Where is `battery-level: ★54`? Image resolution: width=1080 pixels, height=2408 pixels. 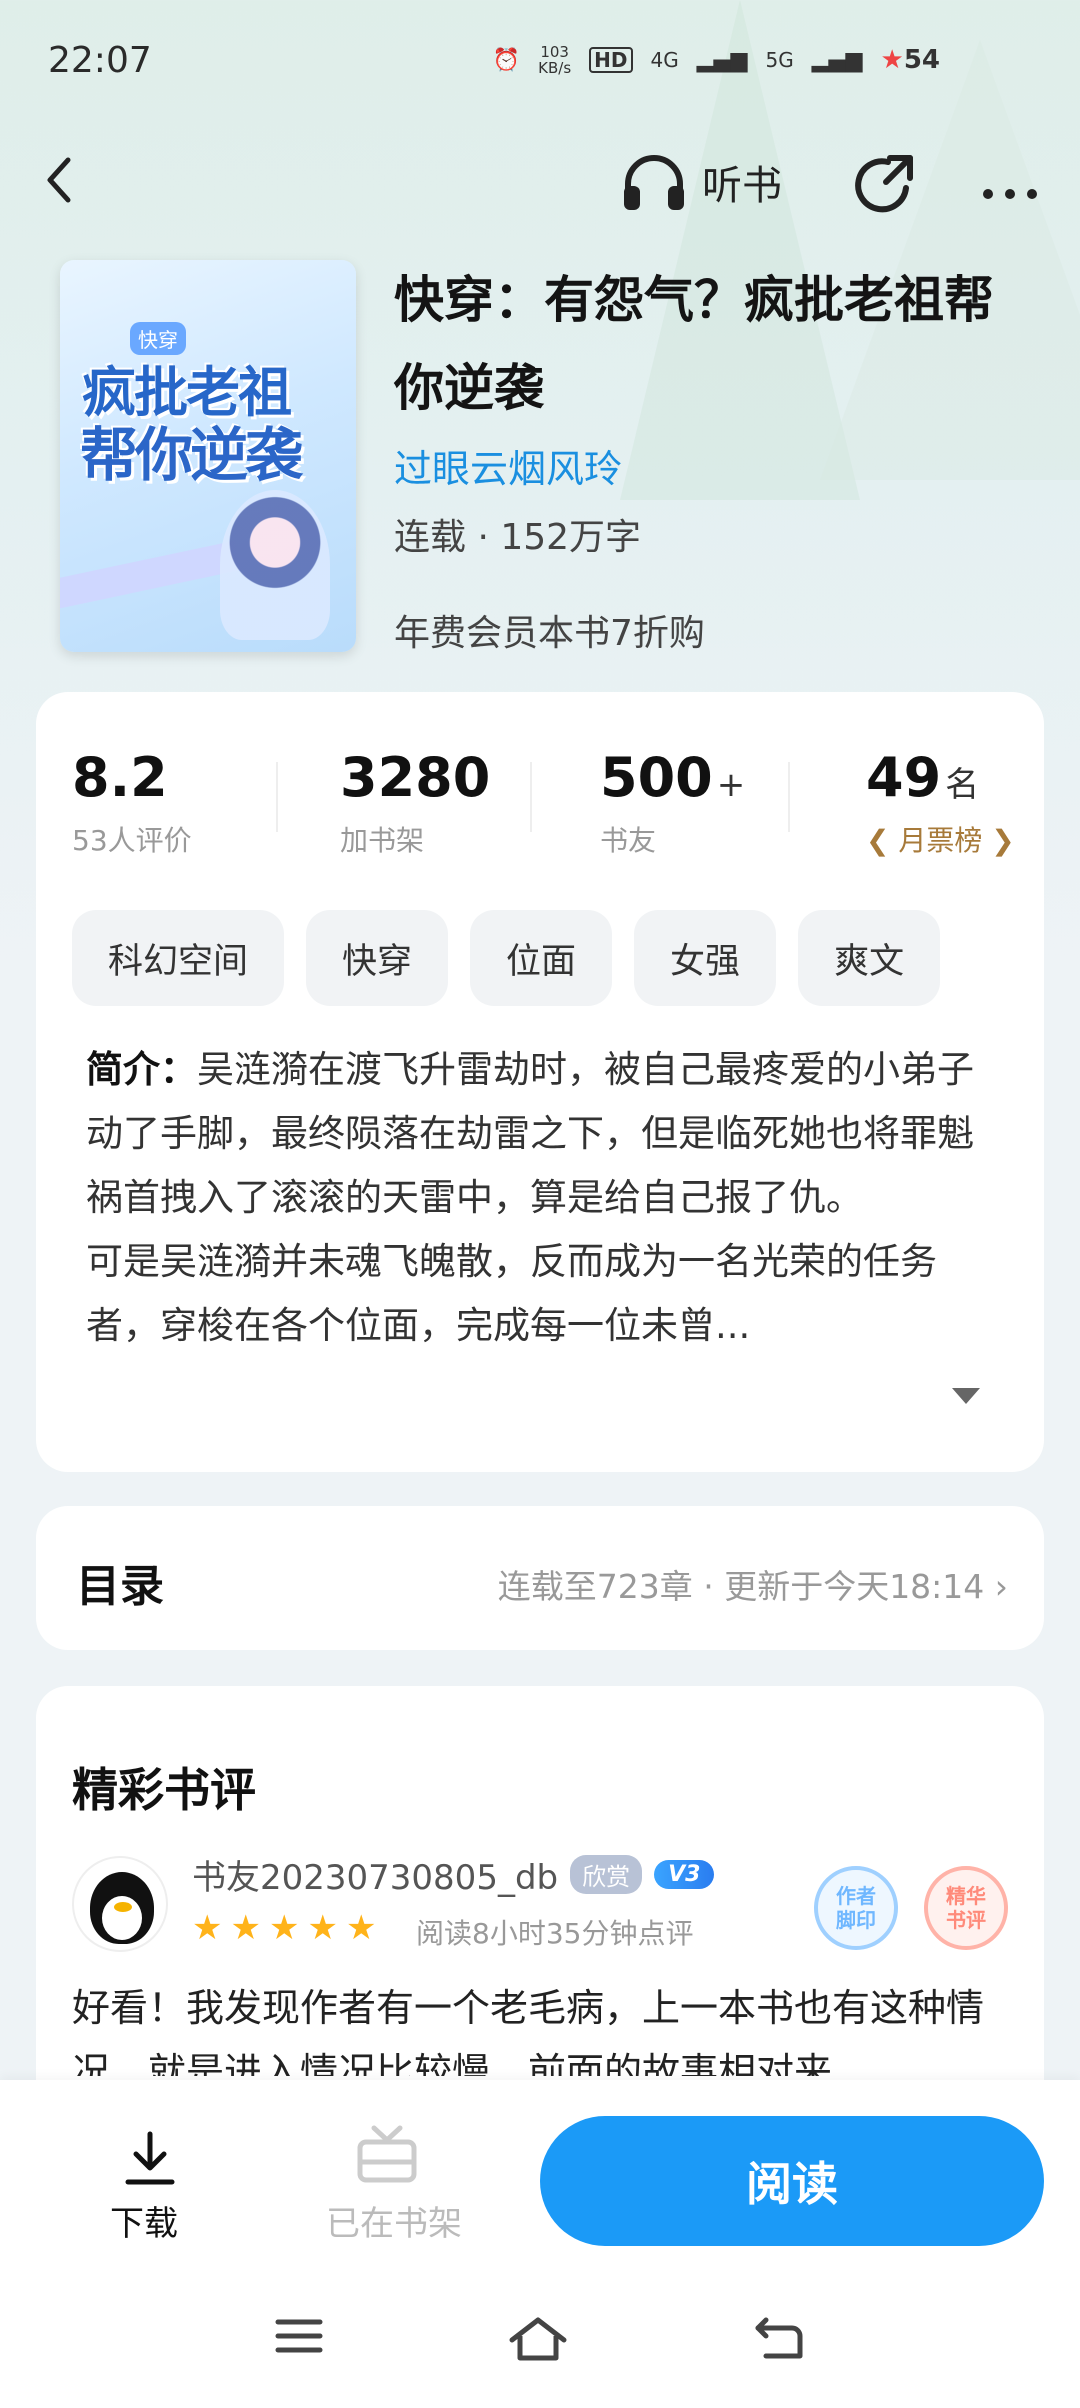 battery-level: ★54 is located at coordinates (910, 60).